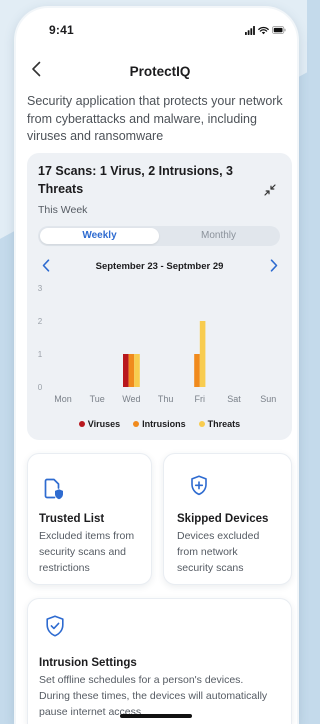 This screenshot has width=320, height=724. Describe the element at coordinates (40, 321) in the screenshot. I see `y-tick-label: 2` at that location.